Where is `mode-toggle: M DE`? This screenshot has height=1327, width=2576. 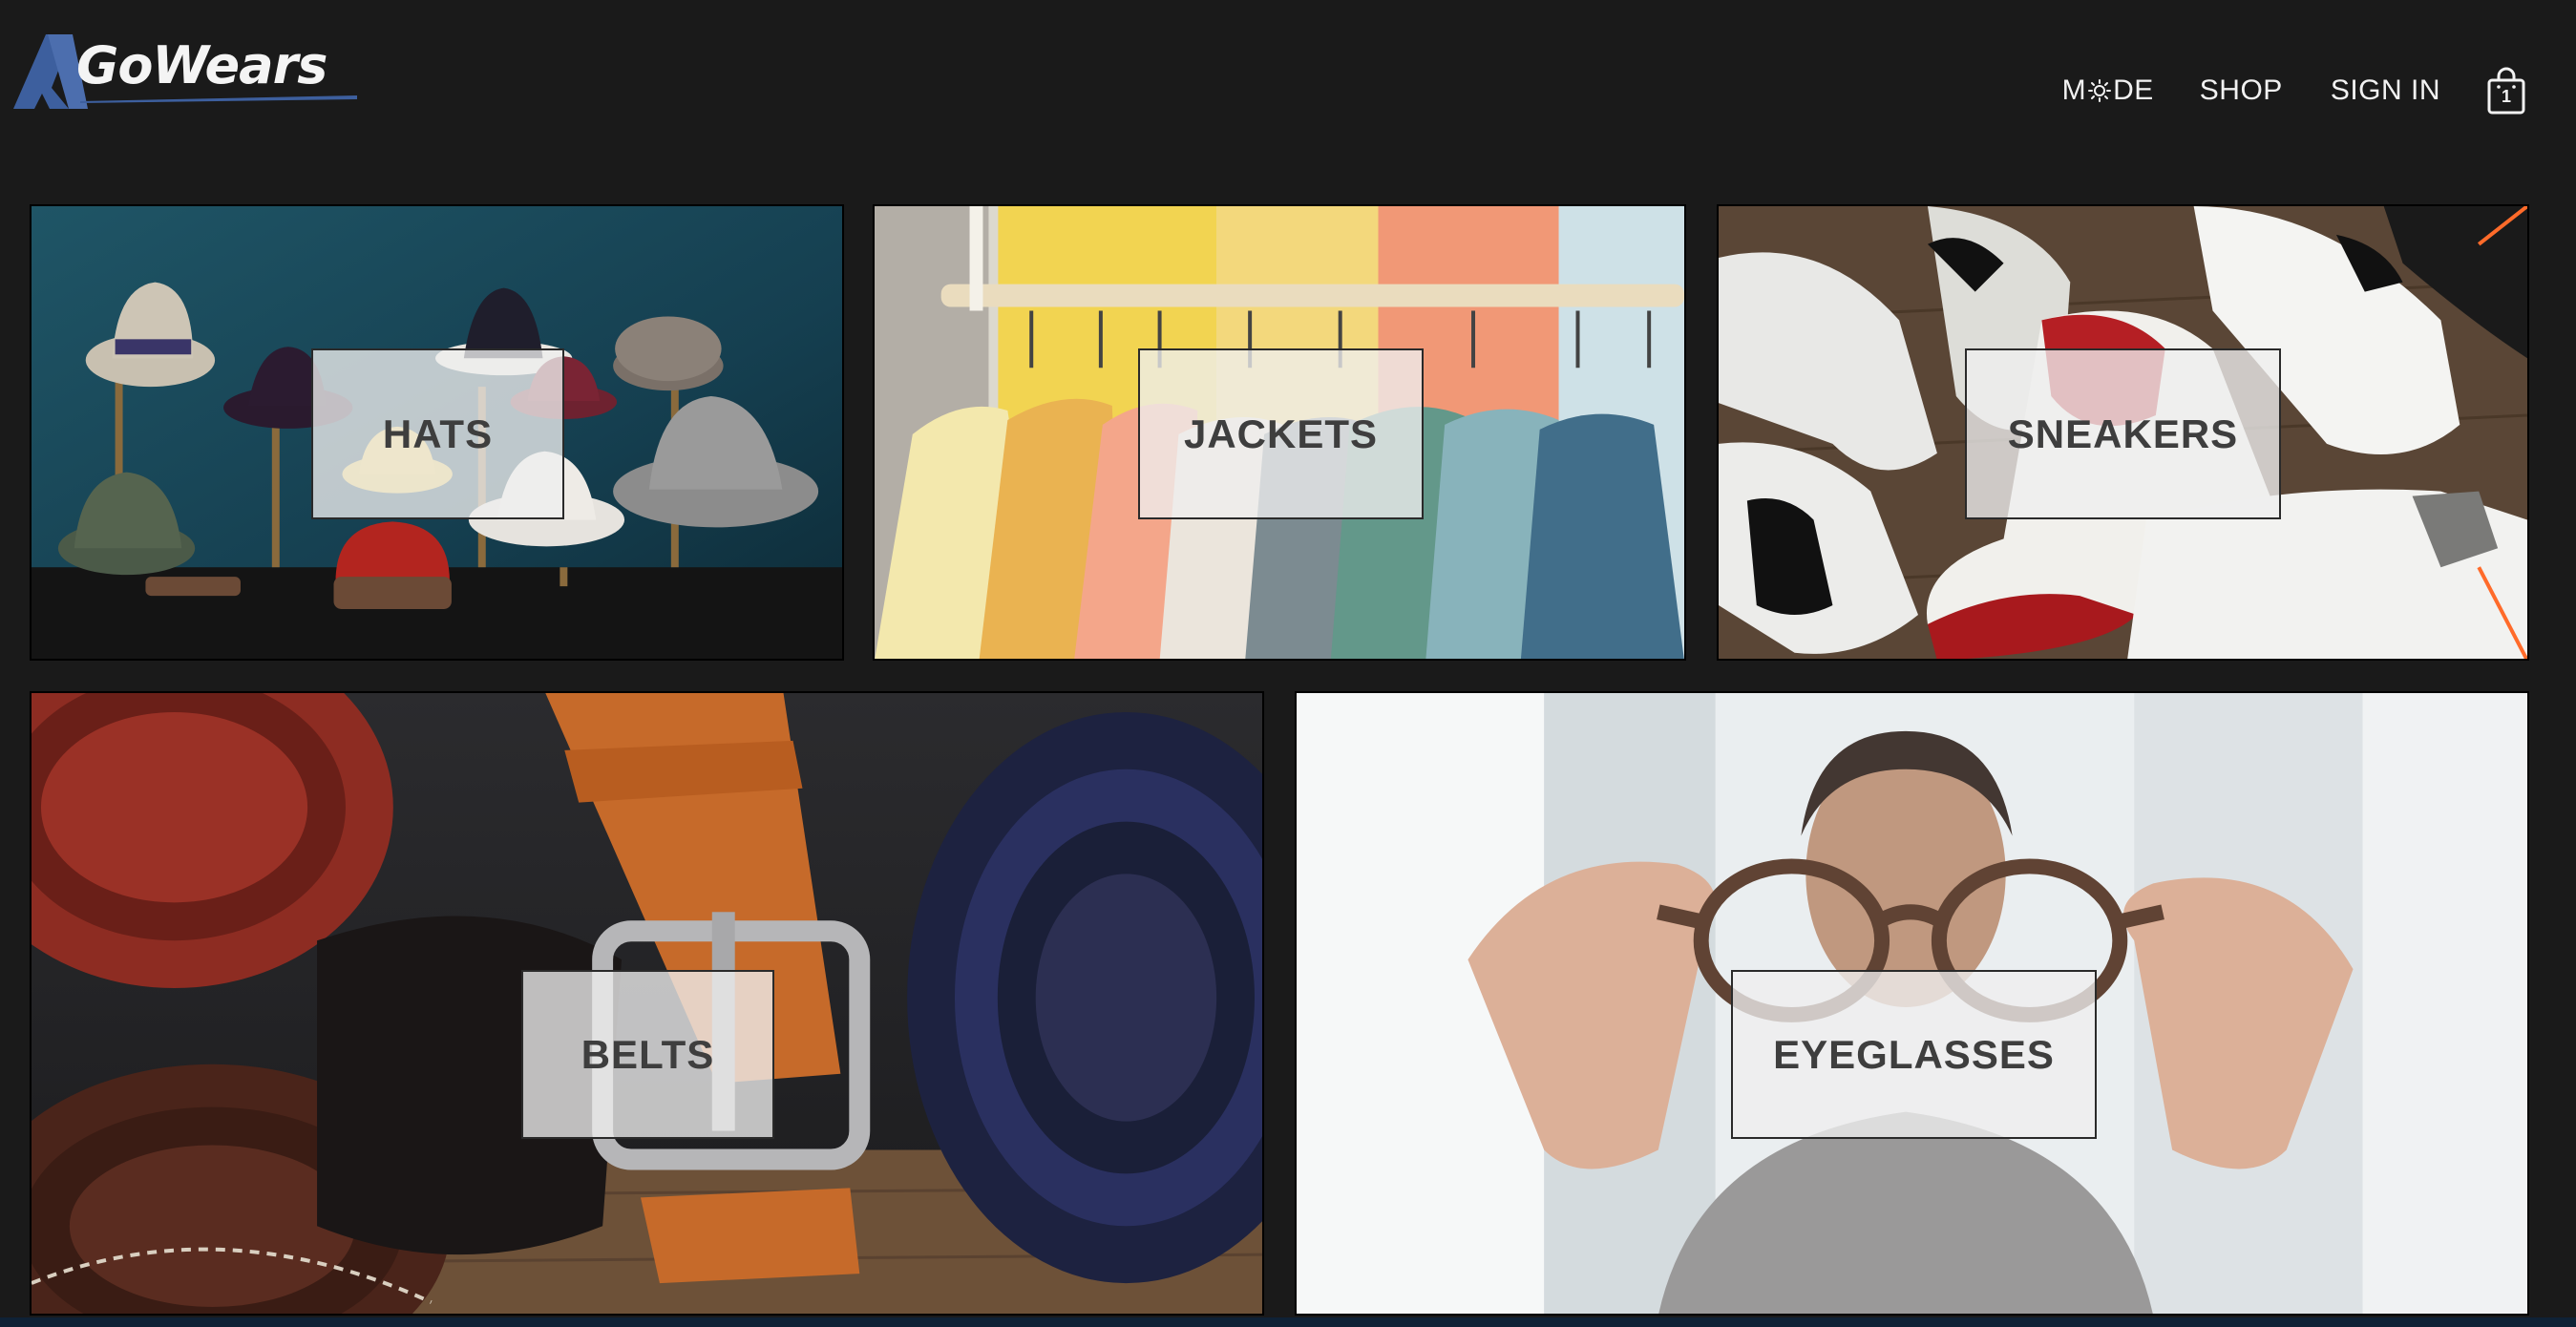
mode-toggle: M DE is located at coordinates (2108, 90).